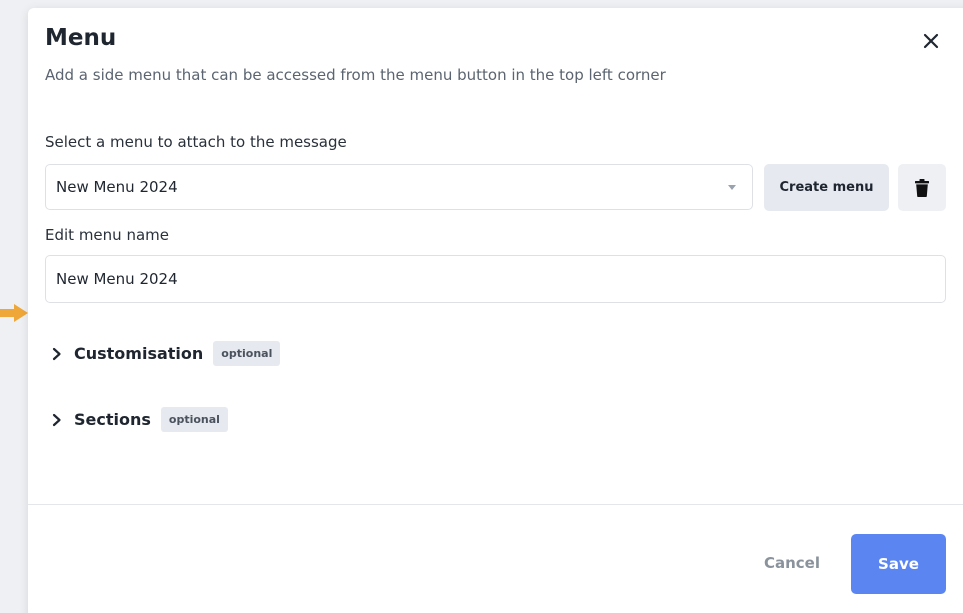  What do you see at coordinates (14, 313) in the screenshot?
I see `pointer-arrow-icon` at bounding box center [14, 313].